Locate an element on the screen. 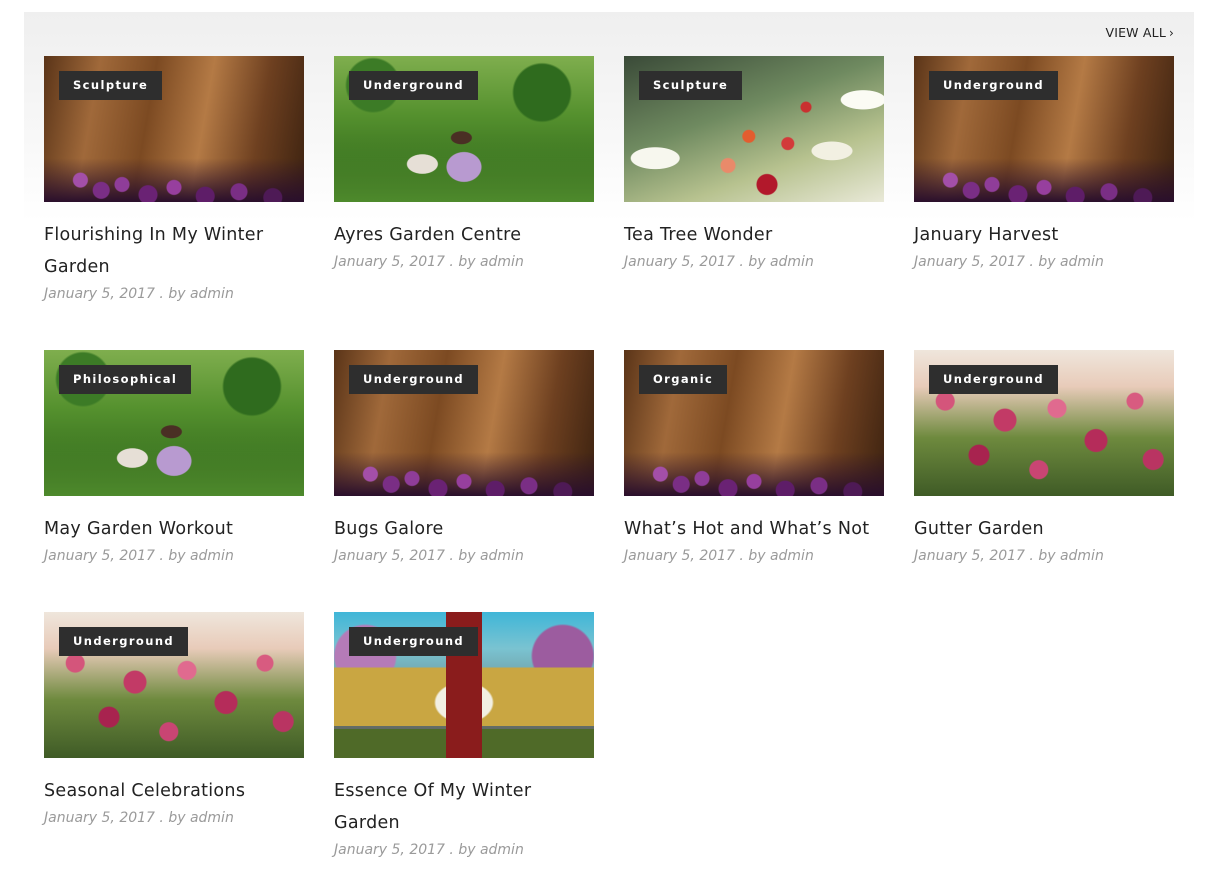  post-title: What’s Hot and What’s Not is located at coordinates (754, 529).